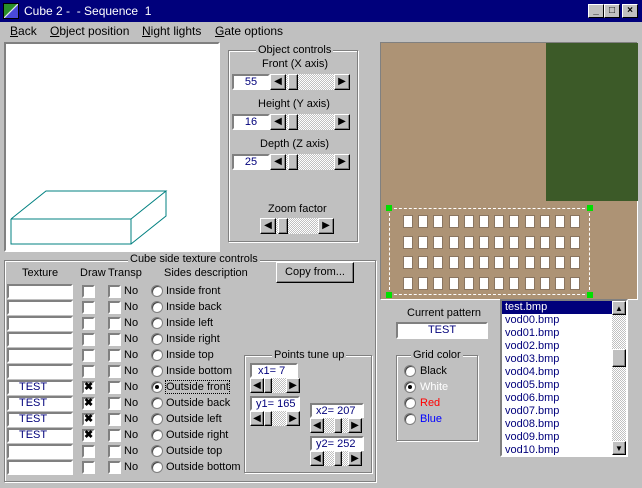 Image resolution: width=642 pixels, height=488 pixels. What do you see at coordinates (40, 387) in the screenshot?
I see `texture-field: TEST` at bounding box center [40, 387].